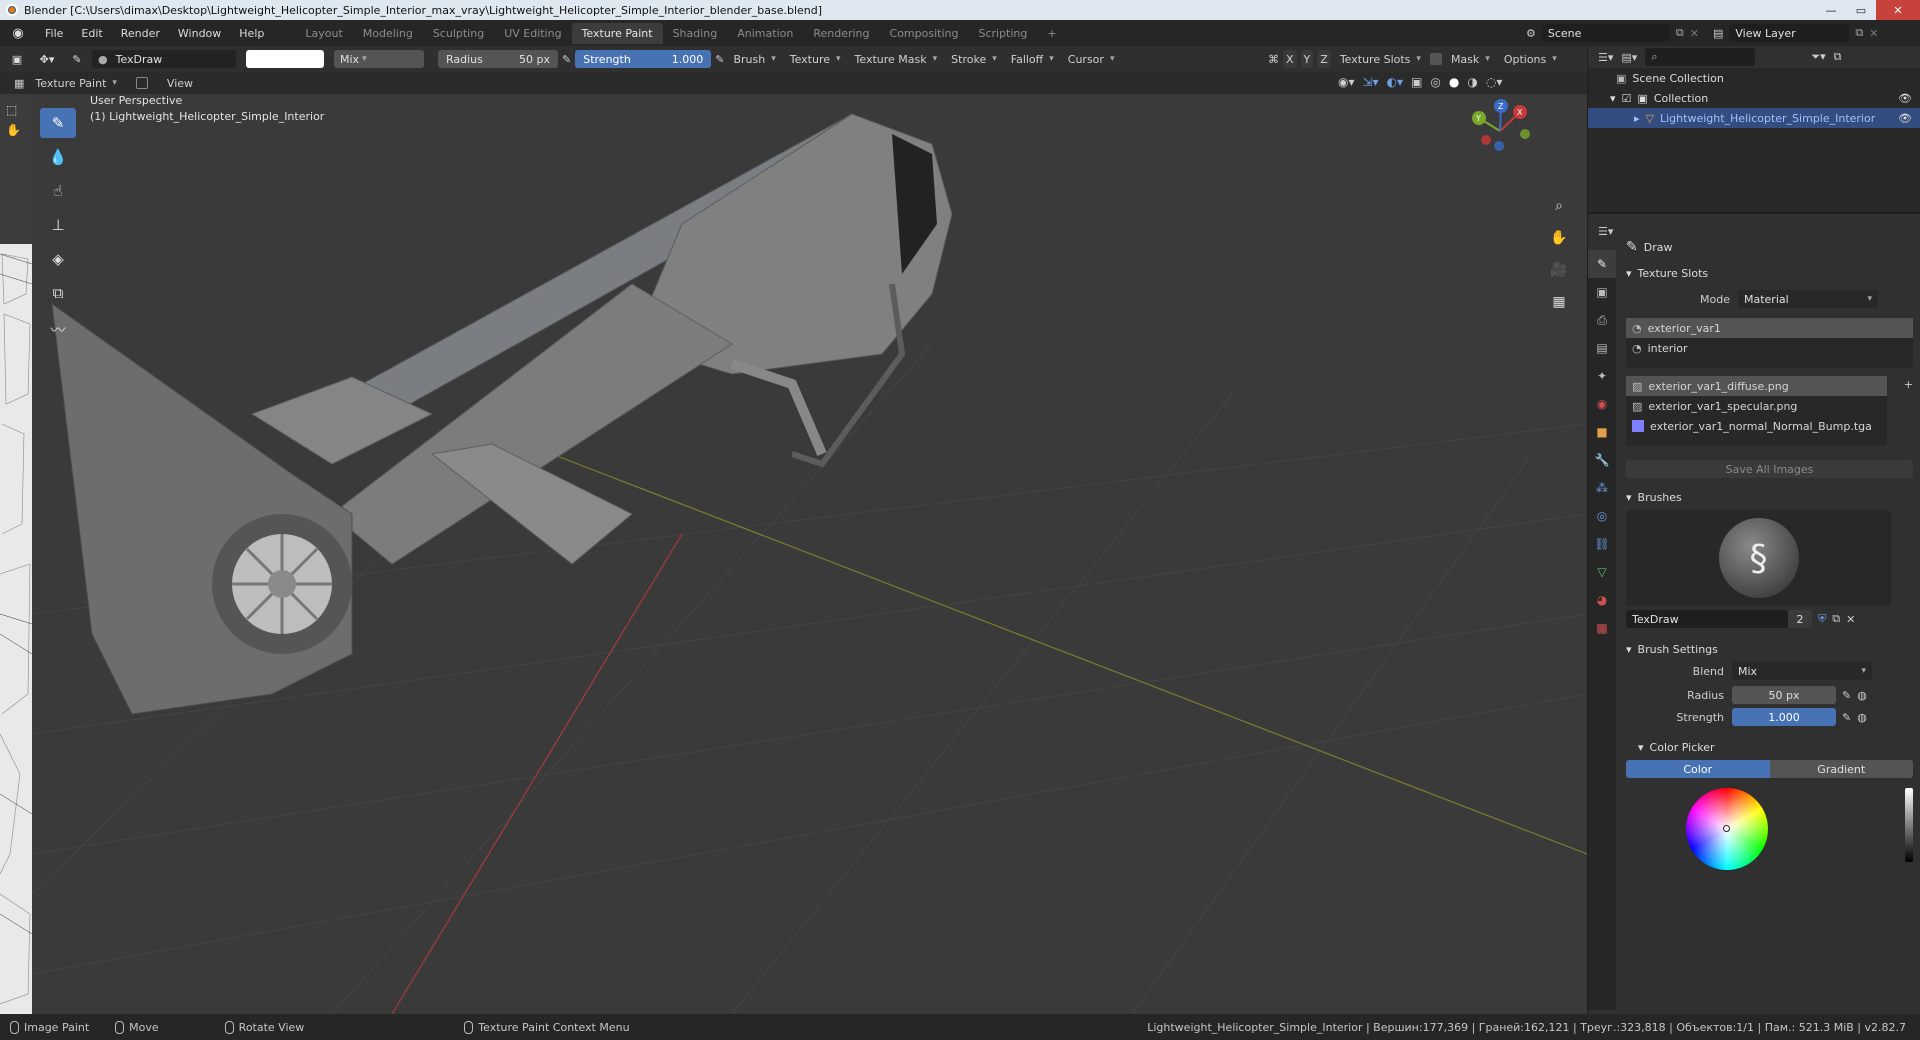  What do you see at coordinates (1756, 386) in the screenshot?
I see `image-slot-item: ▨ exterior_var1_diffuse.png` at bounding box center [1756, 386].